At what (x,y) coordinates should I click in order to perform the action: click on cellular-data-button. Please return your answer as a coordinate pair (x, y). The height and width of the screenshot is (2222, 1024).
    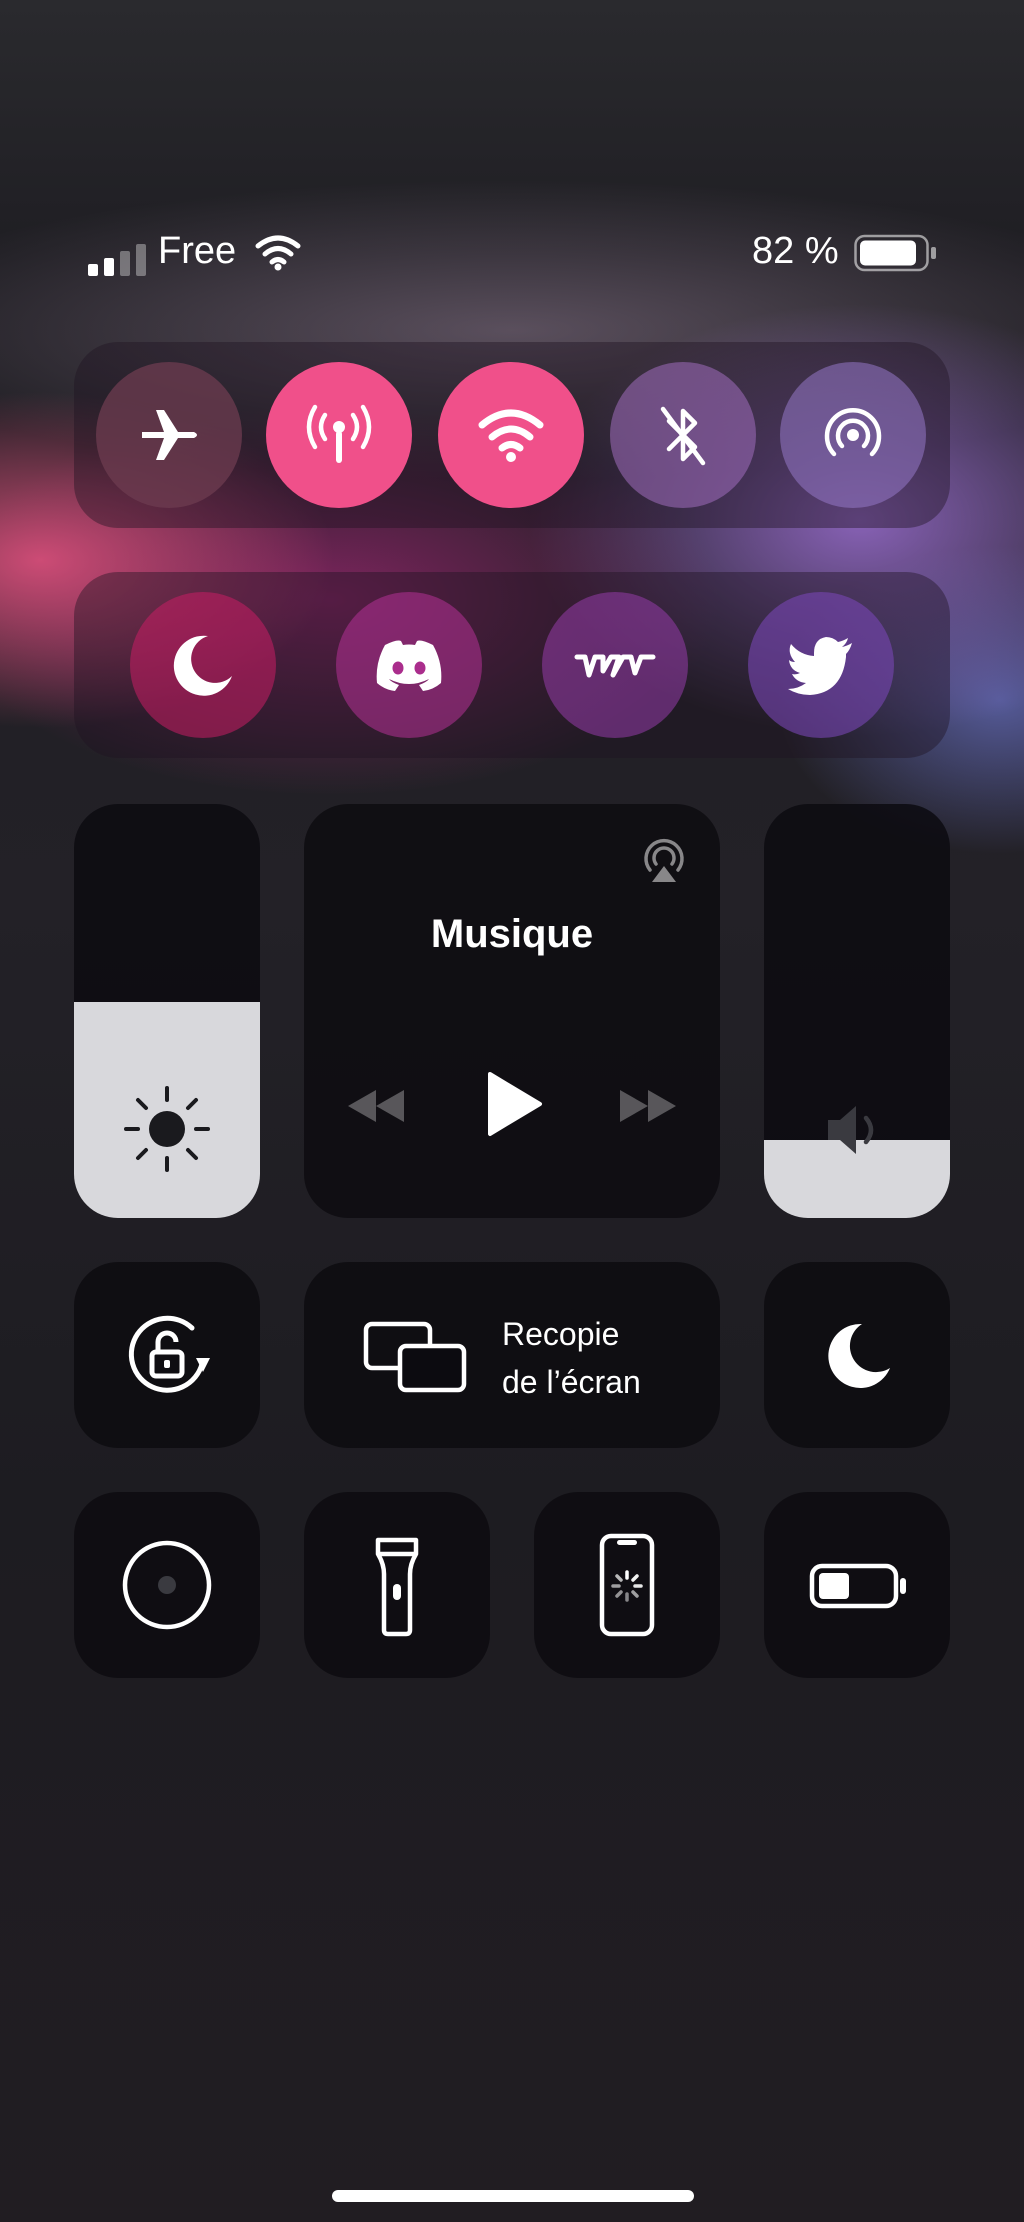
    Looking at the image, I should click on (339, 435).